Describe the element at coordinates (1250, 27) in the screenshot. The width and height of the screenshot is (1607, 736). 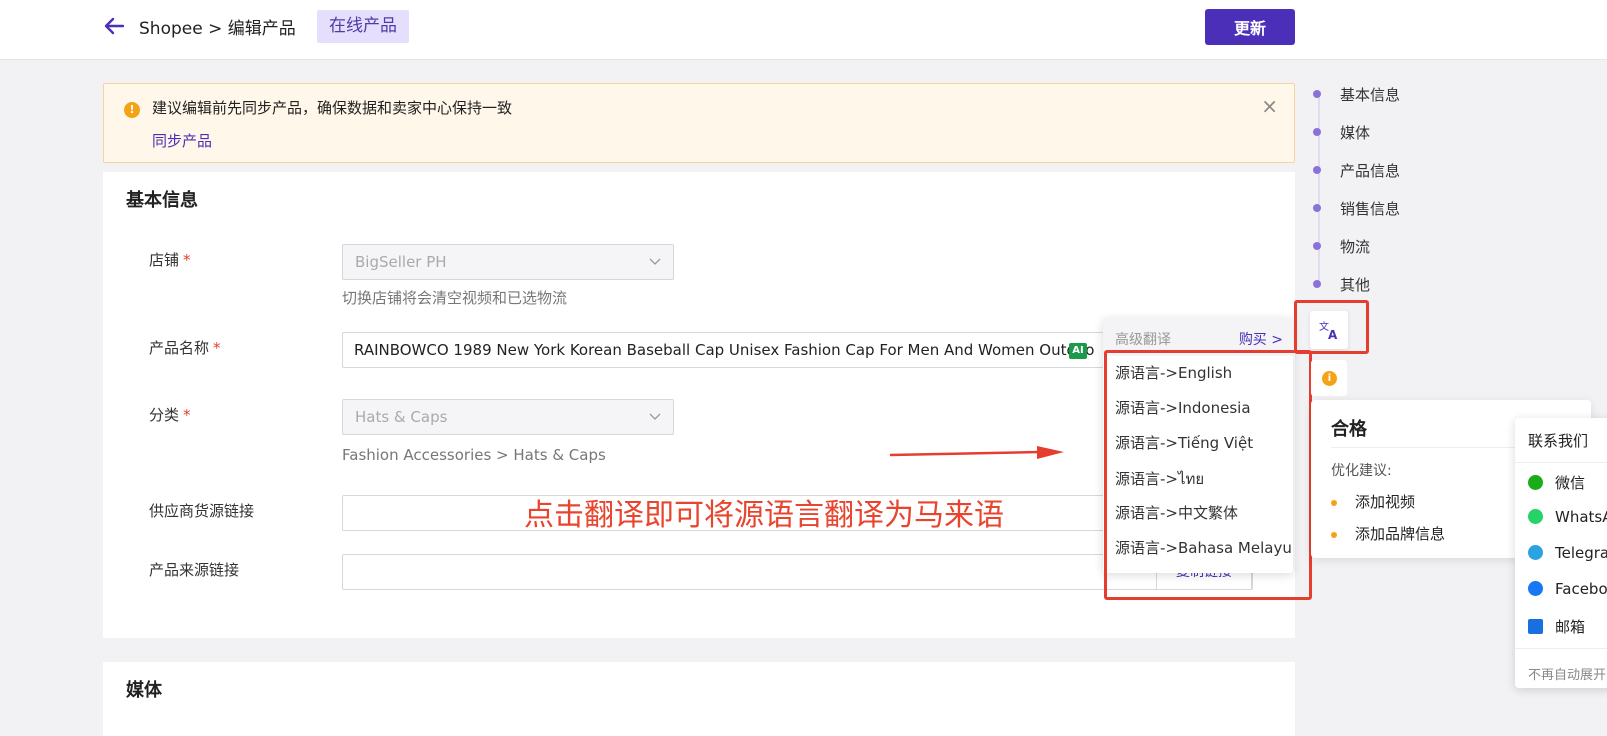
I see `update-button: 更新` at that location.